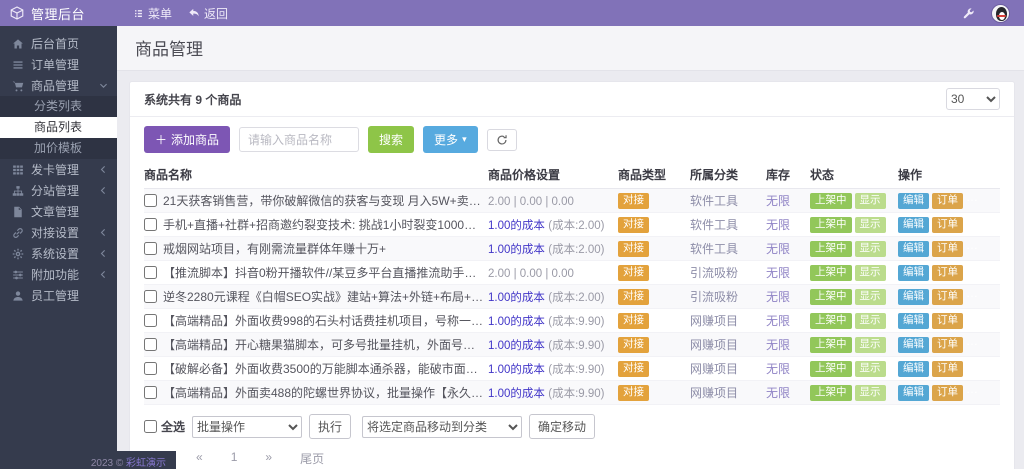 The width and height of the screenshot is (1024, 469). I want to click on select-all-checkbox, so click(150, 426).